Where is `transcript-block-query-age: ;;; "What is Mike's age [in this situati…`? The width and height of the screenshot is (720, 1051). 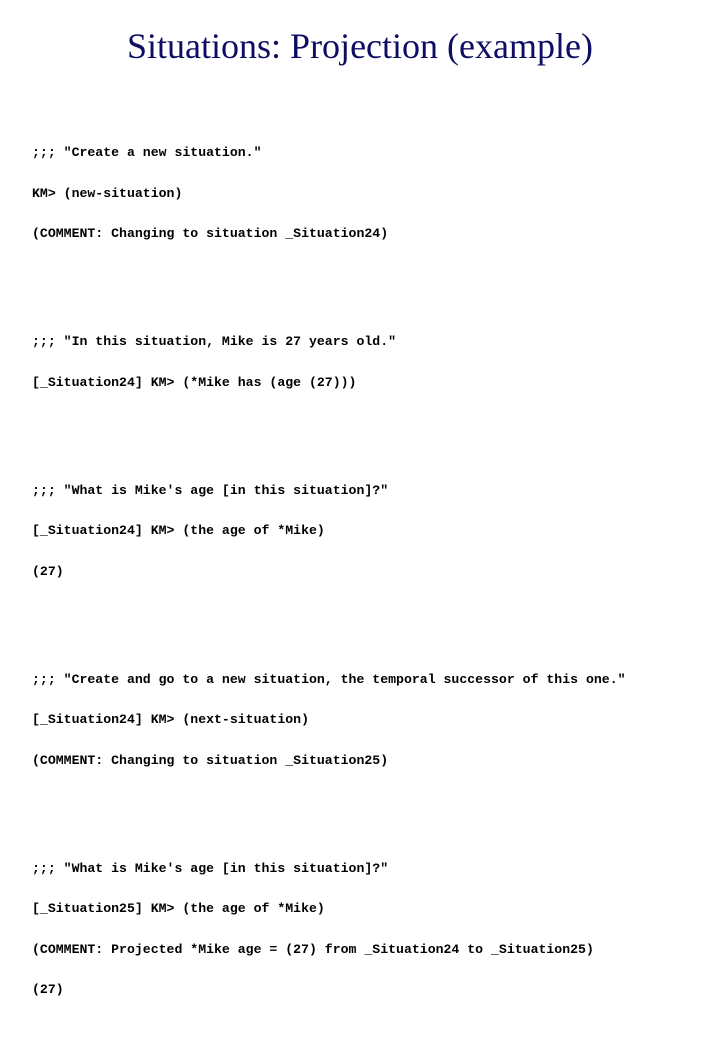
transcript-block-query-age: ;;; "What is Mike's age [in this situati… is located at coordinates (329, 531).